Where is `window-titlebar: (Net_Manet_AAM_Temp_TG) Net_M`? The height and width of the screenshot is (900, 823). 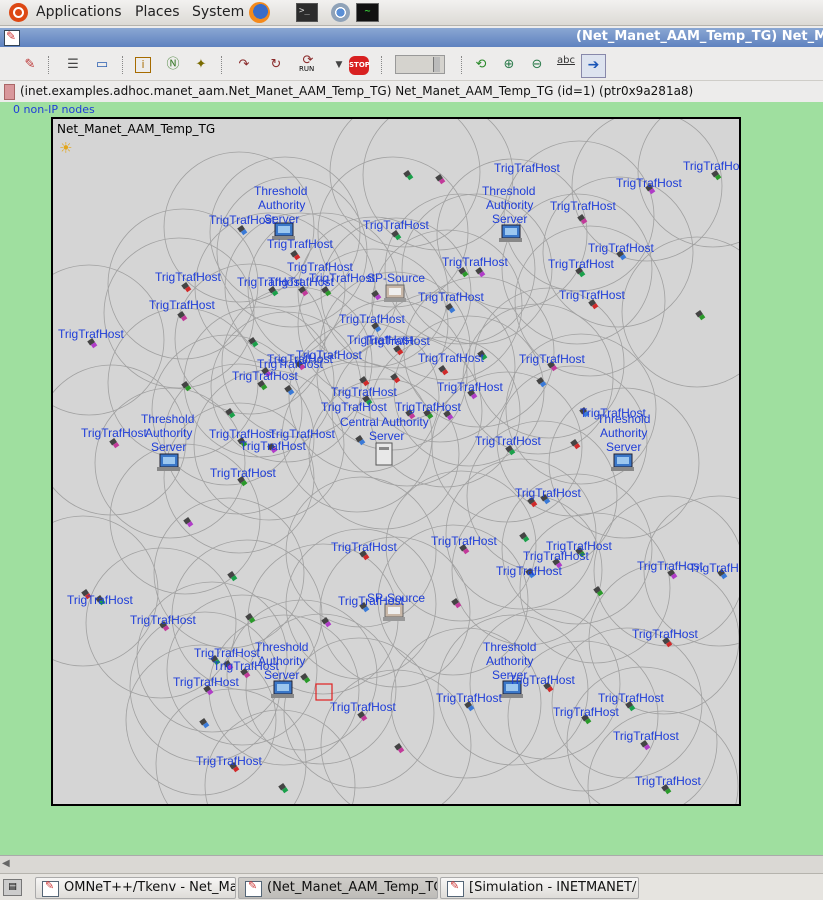 window-titlebar: (Net_Manet_AAM_Temp_TG) Net_M is located at coordinates (411, 37).